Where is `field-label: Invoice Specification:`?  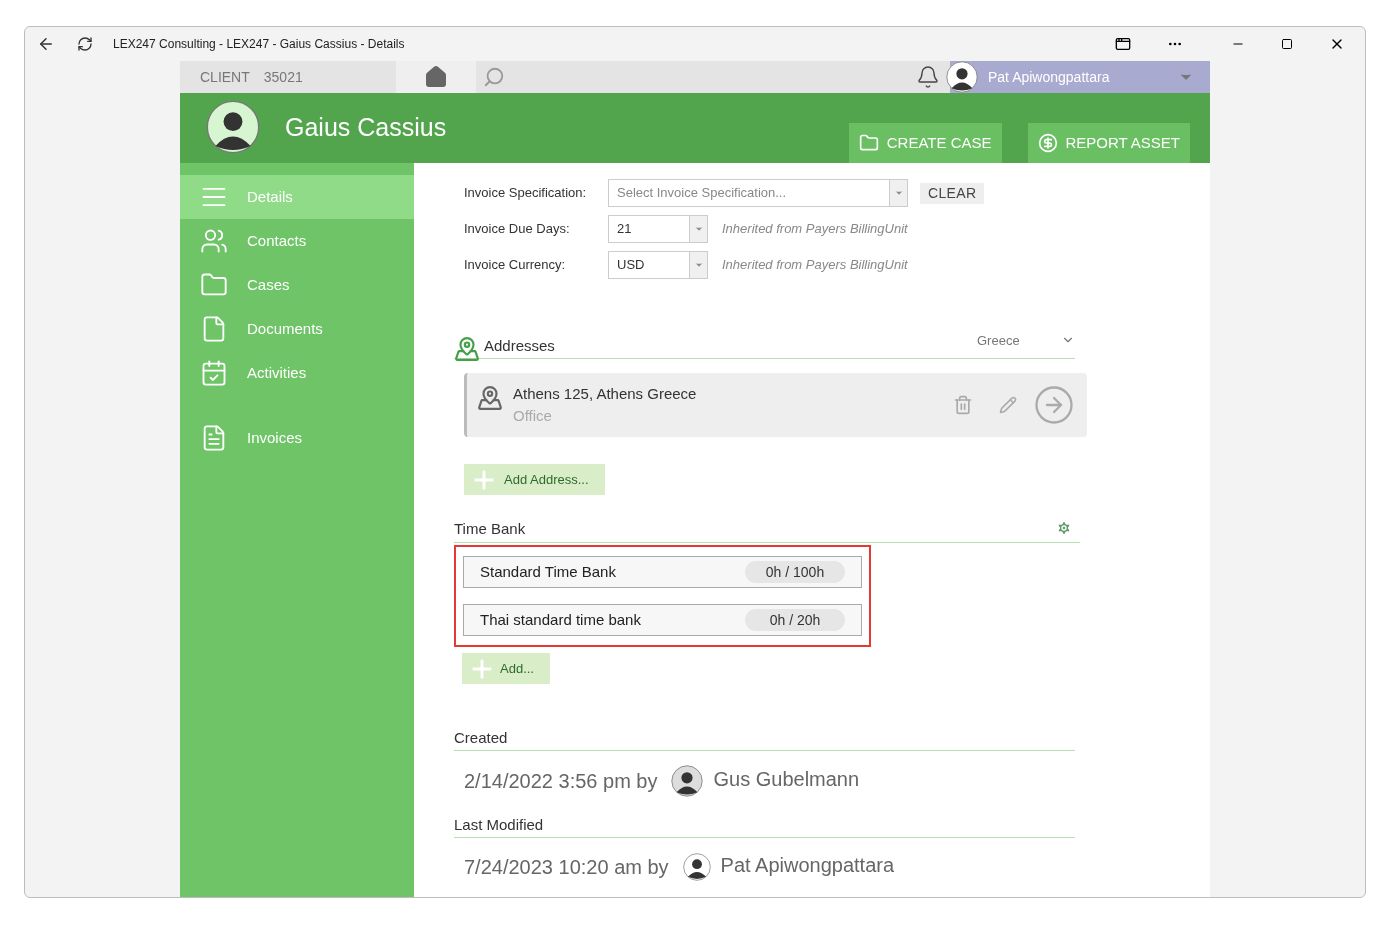 field-label: Invoice Specification: is located at coordinates (526, 193).